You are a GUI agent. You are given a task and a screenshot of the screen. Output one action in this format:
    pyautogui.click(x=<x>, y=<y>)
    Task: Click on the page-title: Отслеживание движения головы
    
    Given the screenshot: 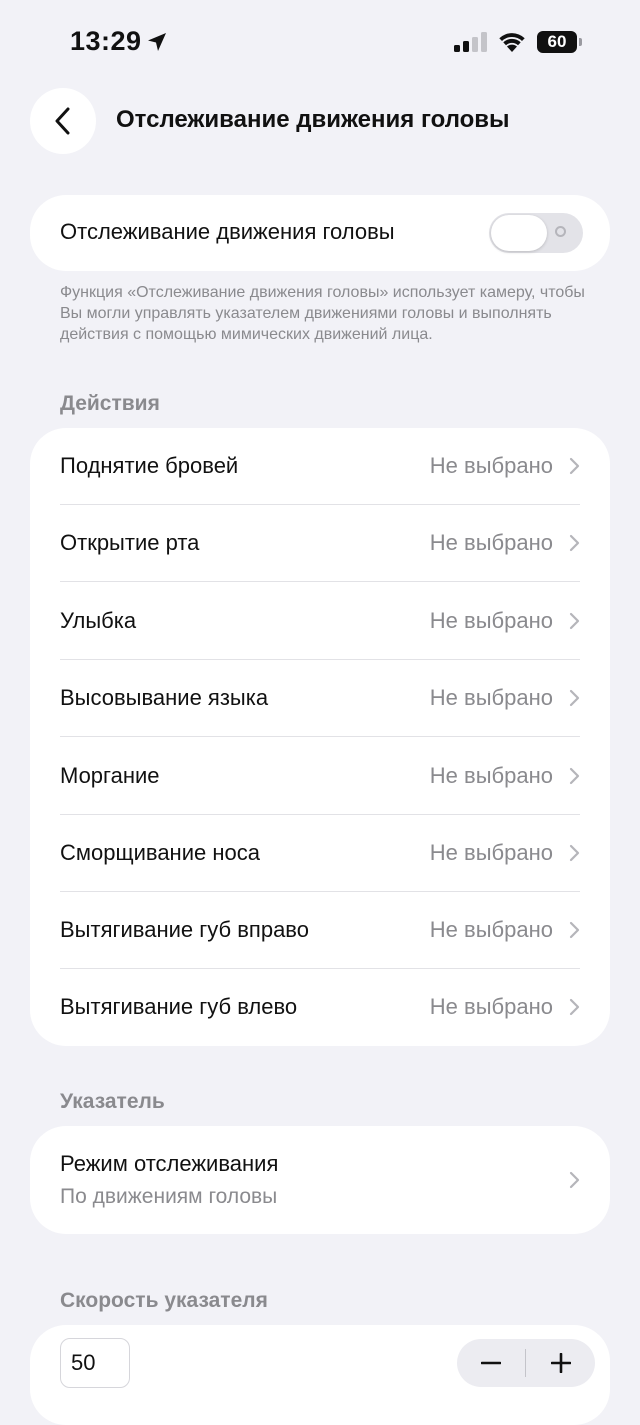 What is the action you would take?
    pyautogui.click(x=313, y=119)
    